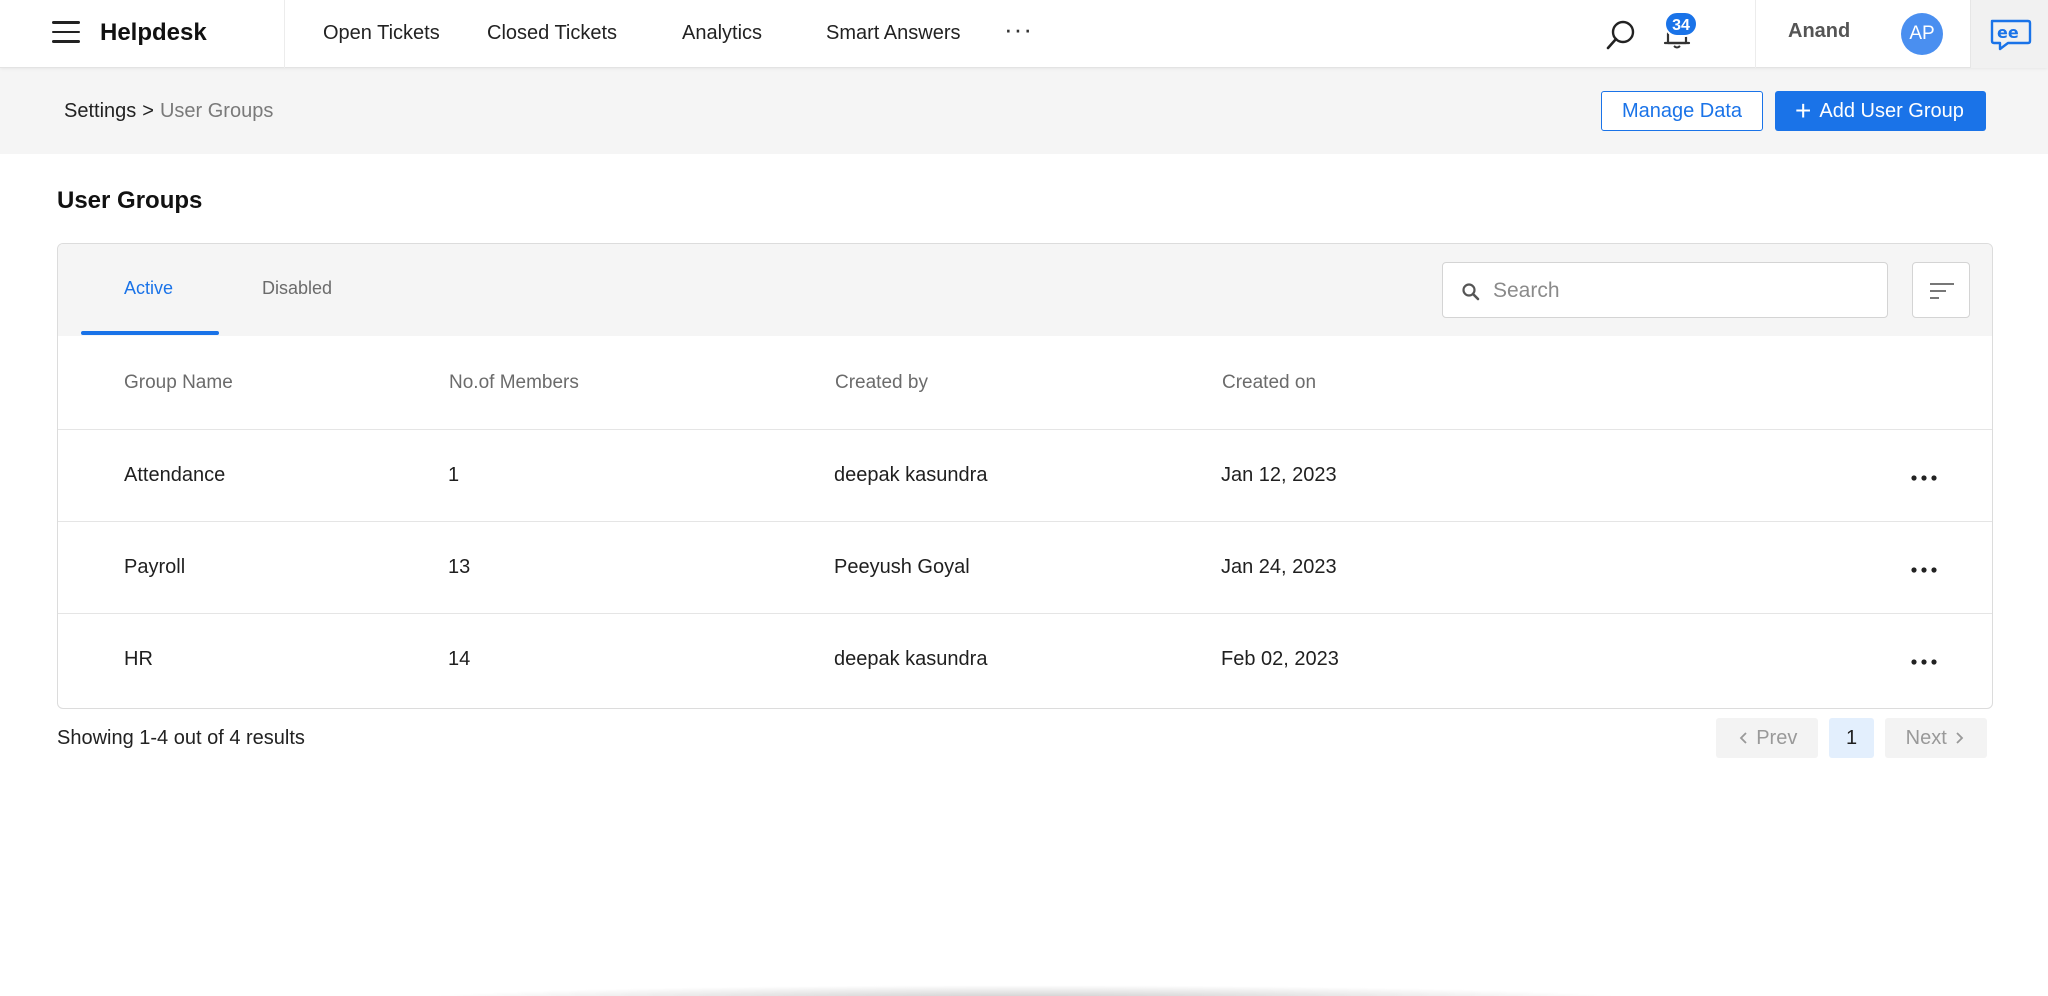  Describe the element at coordinates (138, 659) in the screenshot. I see `cell-group-name: HR` at that location.